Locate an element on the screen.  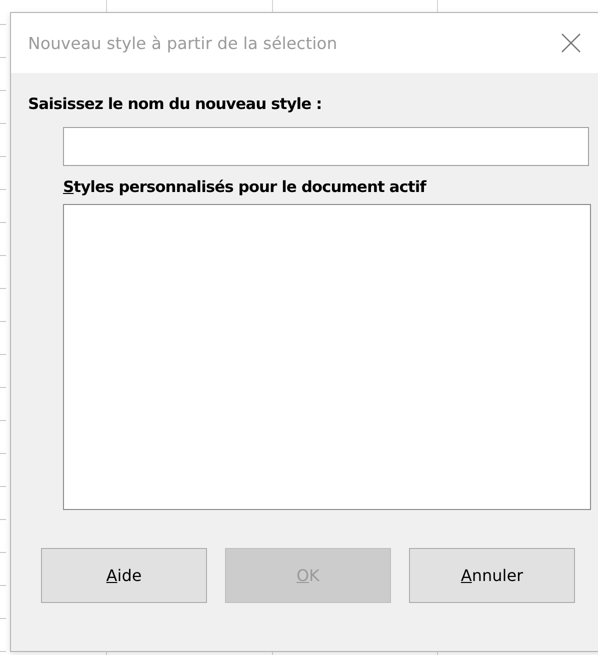
style-name-label: Saisissez le nom du nouveau style : is located at coordinates (175, 104).